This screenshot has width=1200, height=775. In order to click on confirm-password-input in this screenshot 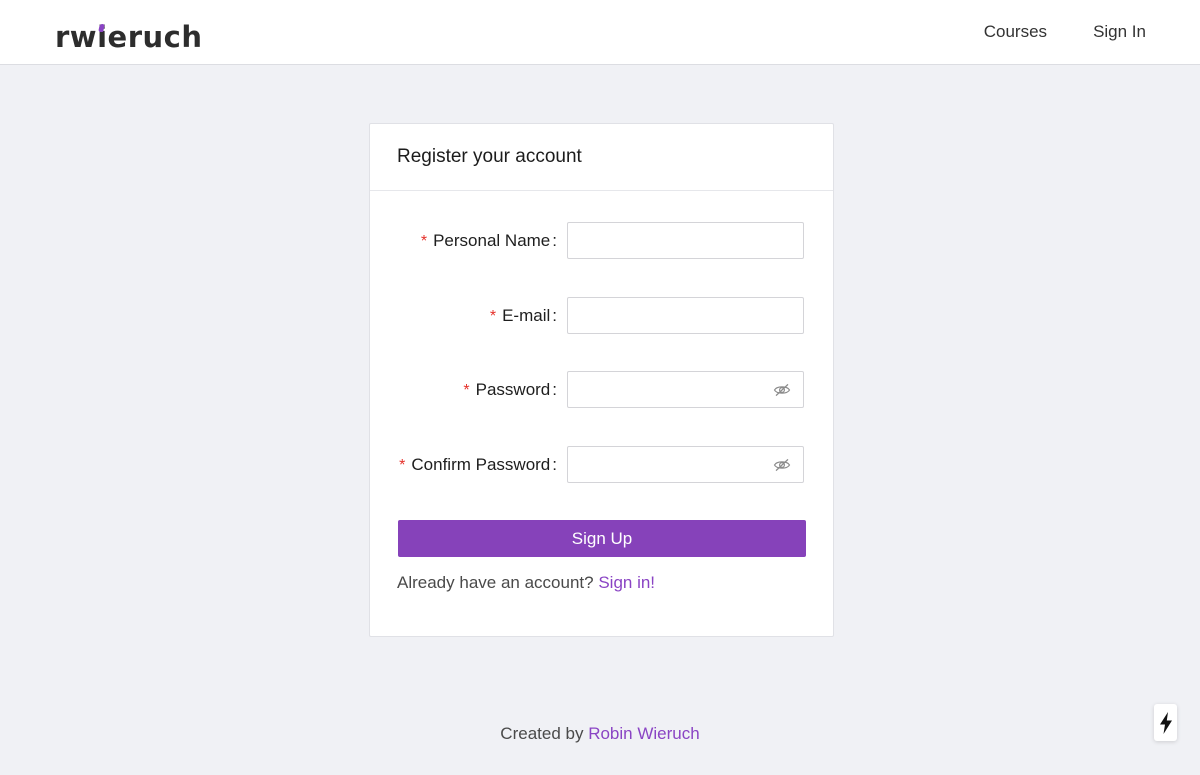, I will do `click(685, 464)`.